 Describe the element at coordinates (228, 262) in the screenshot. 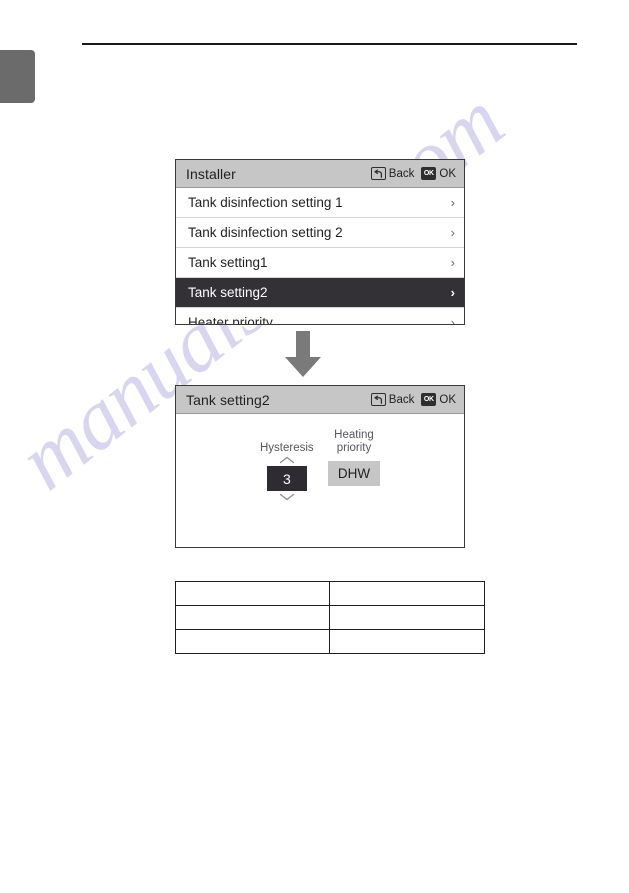

I see `menu-item-label: Tank setting1` at that location.